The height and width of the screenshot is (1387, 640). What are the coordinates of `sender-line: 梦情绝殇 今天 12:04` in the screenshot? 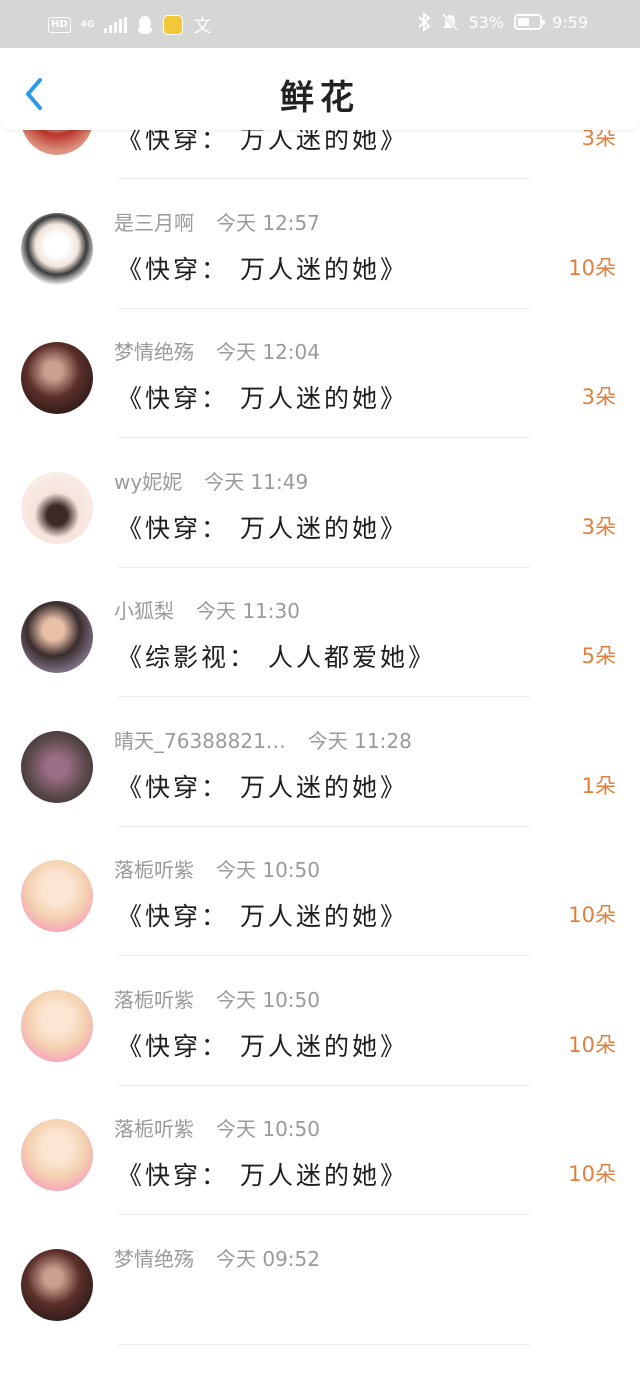 It's located at (217, 350).